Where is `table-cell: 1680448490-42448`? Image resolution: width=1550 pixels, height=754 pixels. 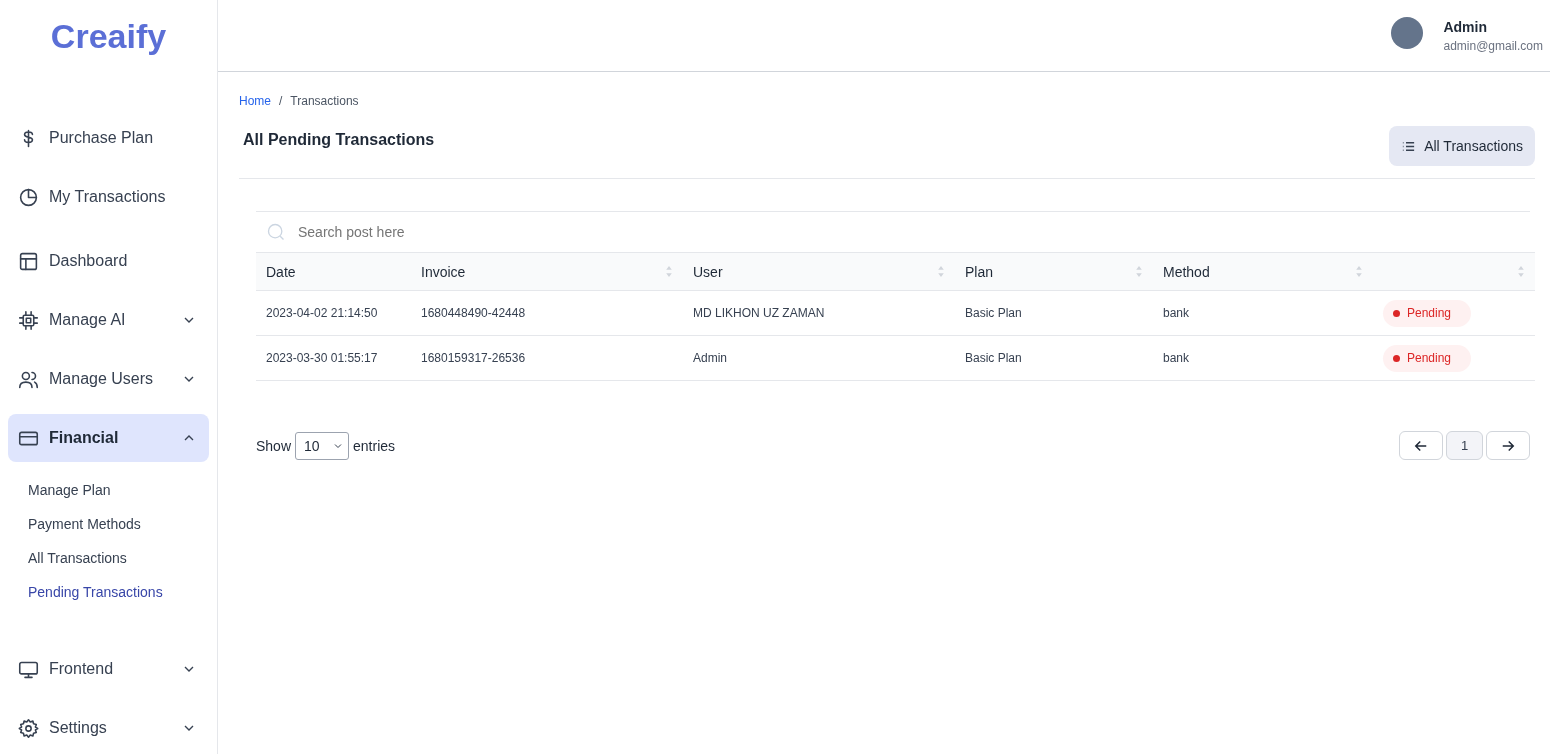 table-cell: 1680448490-42448 is located at coordinates (473, 313).